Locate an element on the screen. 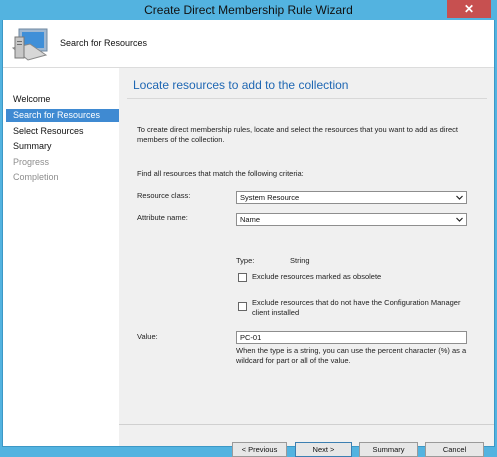 The image size is (497, 457). header-step-title: Search for Resources is located at coordinates (104, 43).